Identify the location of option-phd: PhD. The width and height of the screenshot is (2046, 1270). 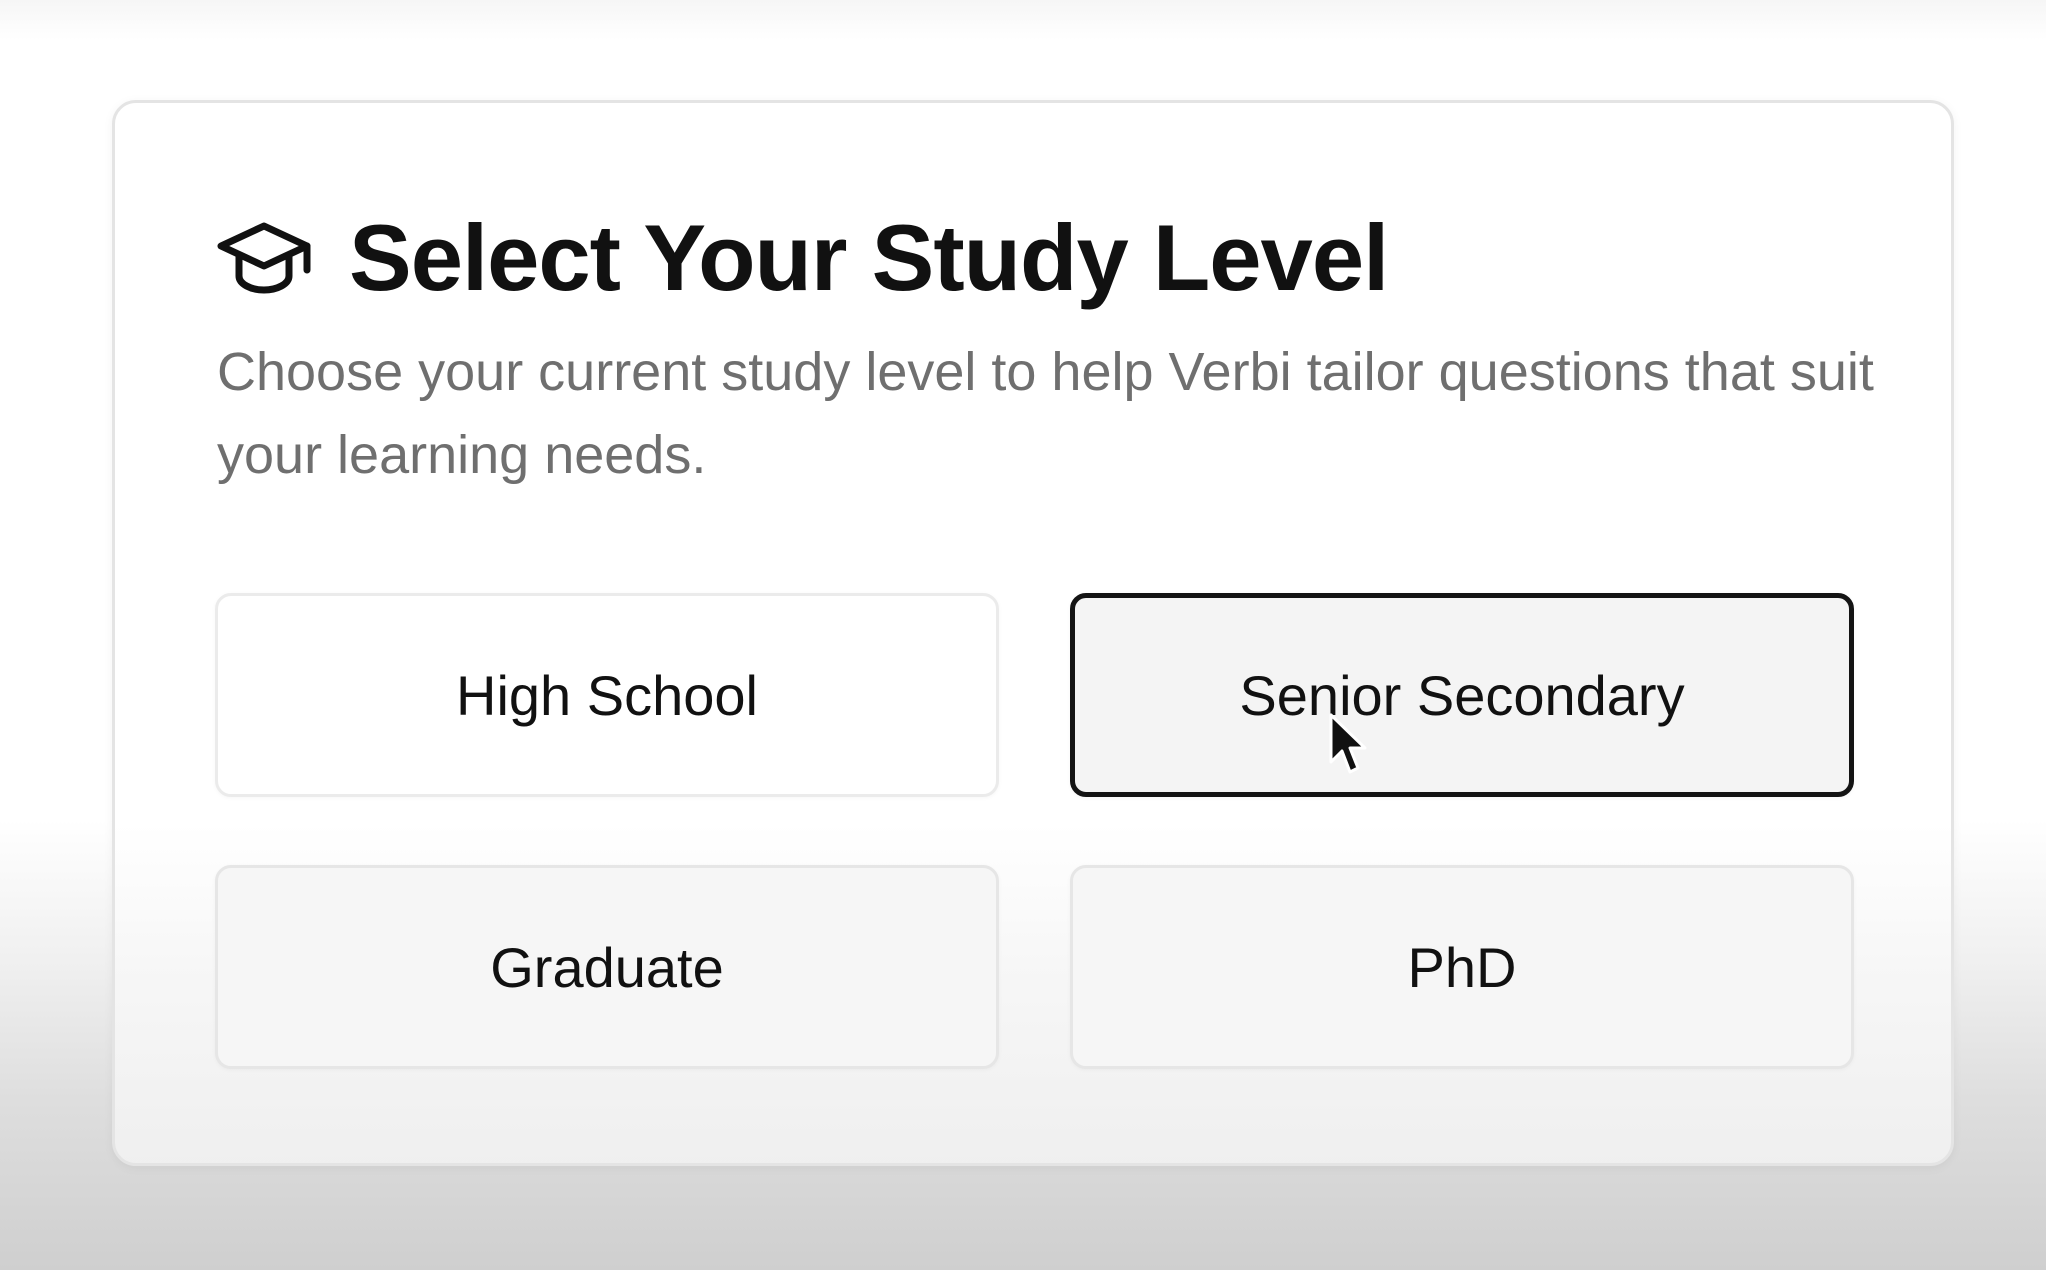
(1462, 967).